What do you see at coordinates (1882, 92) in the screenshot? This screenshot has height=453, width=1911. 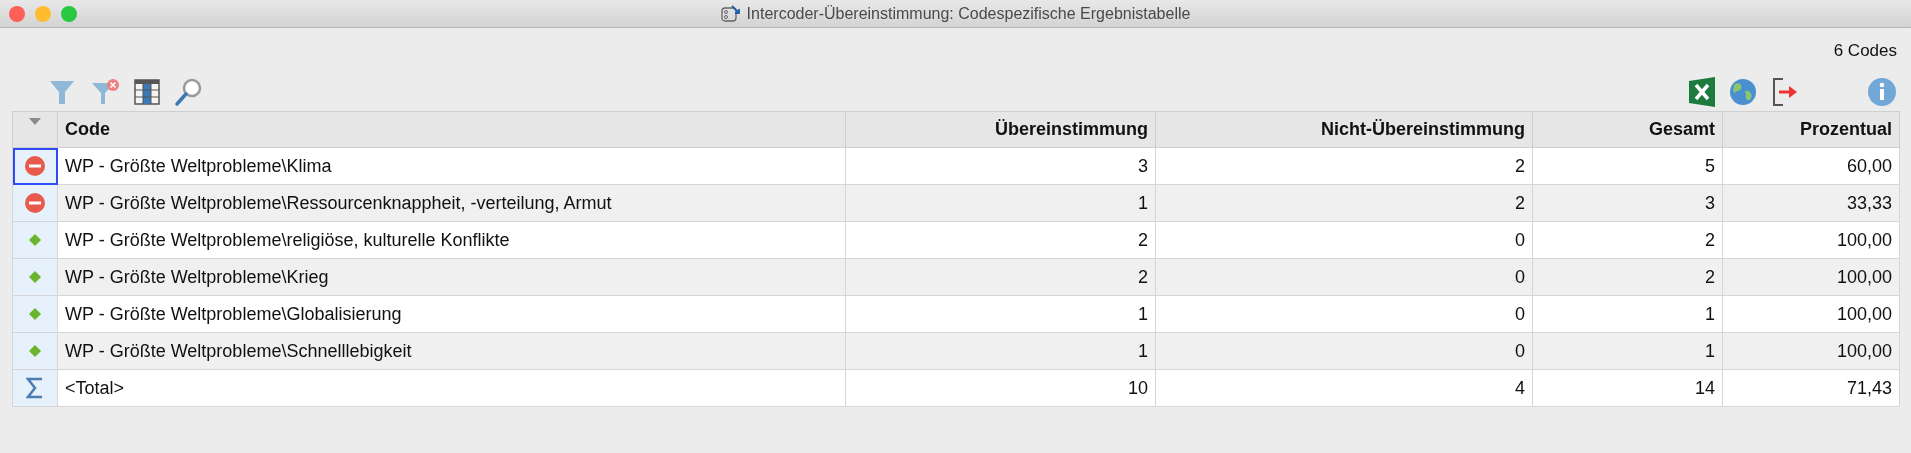 I see `info-icon` at bounding box center [1882, 92].